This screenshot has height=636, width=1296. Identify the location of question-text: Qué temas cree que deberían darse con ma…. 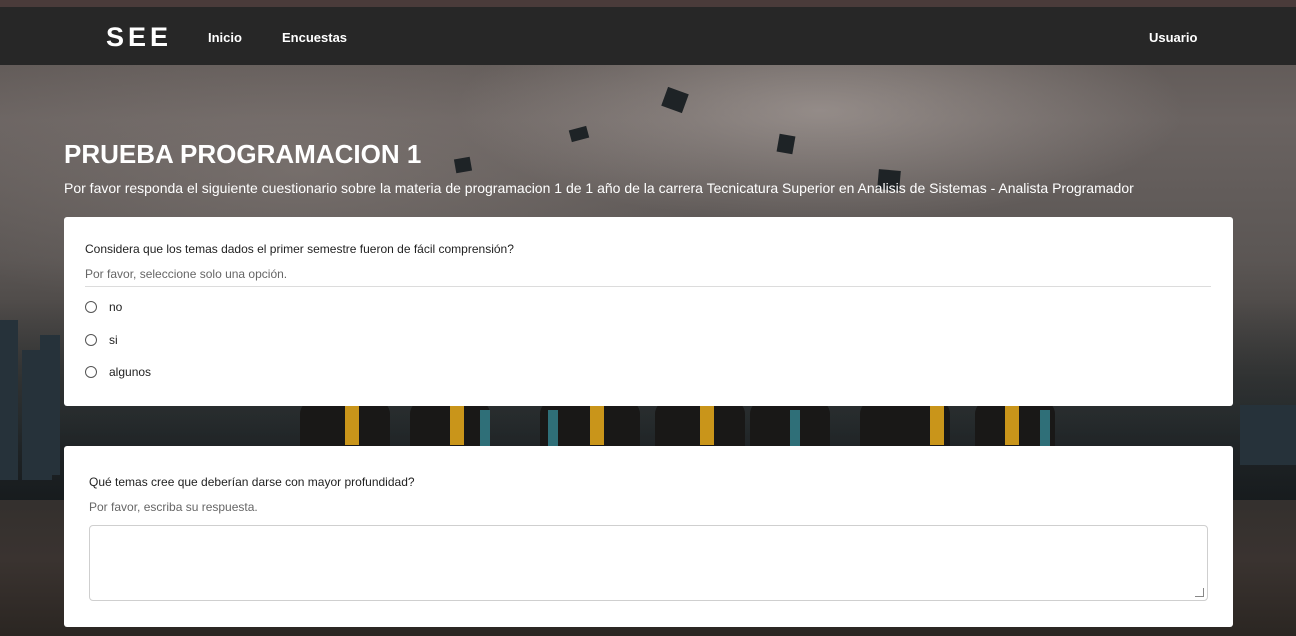
(252, 482).